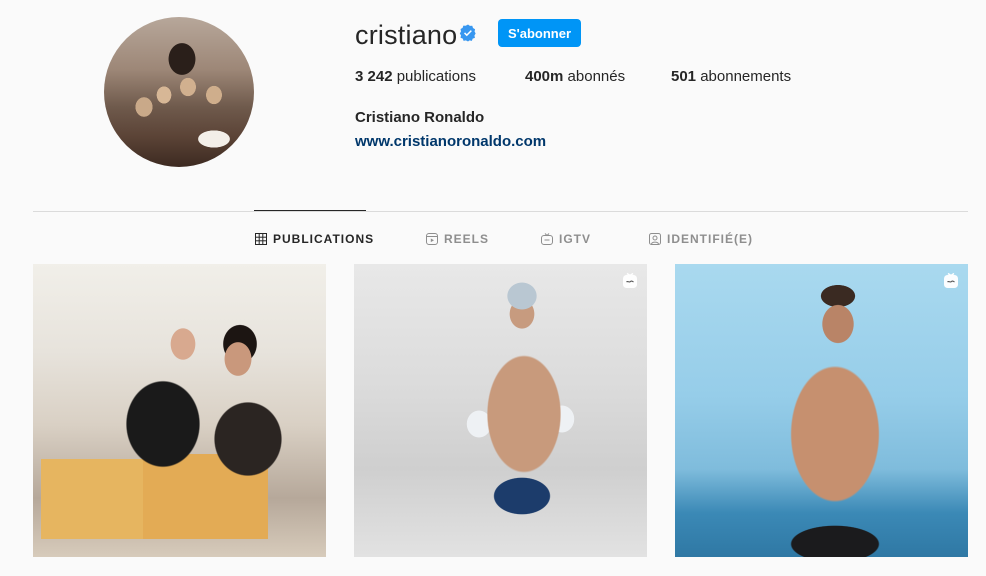 The width and height of the screenshot is (986, 576). What do you see at coordinates (261, 239) in the screenshot?
I see `grid-icon` at bounding box center [261, 239].